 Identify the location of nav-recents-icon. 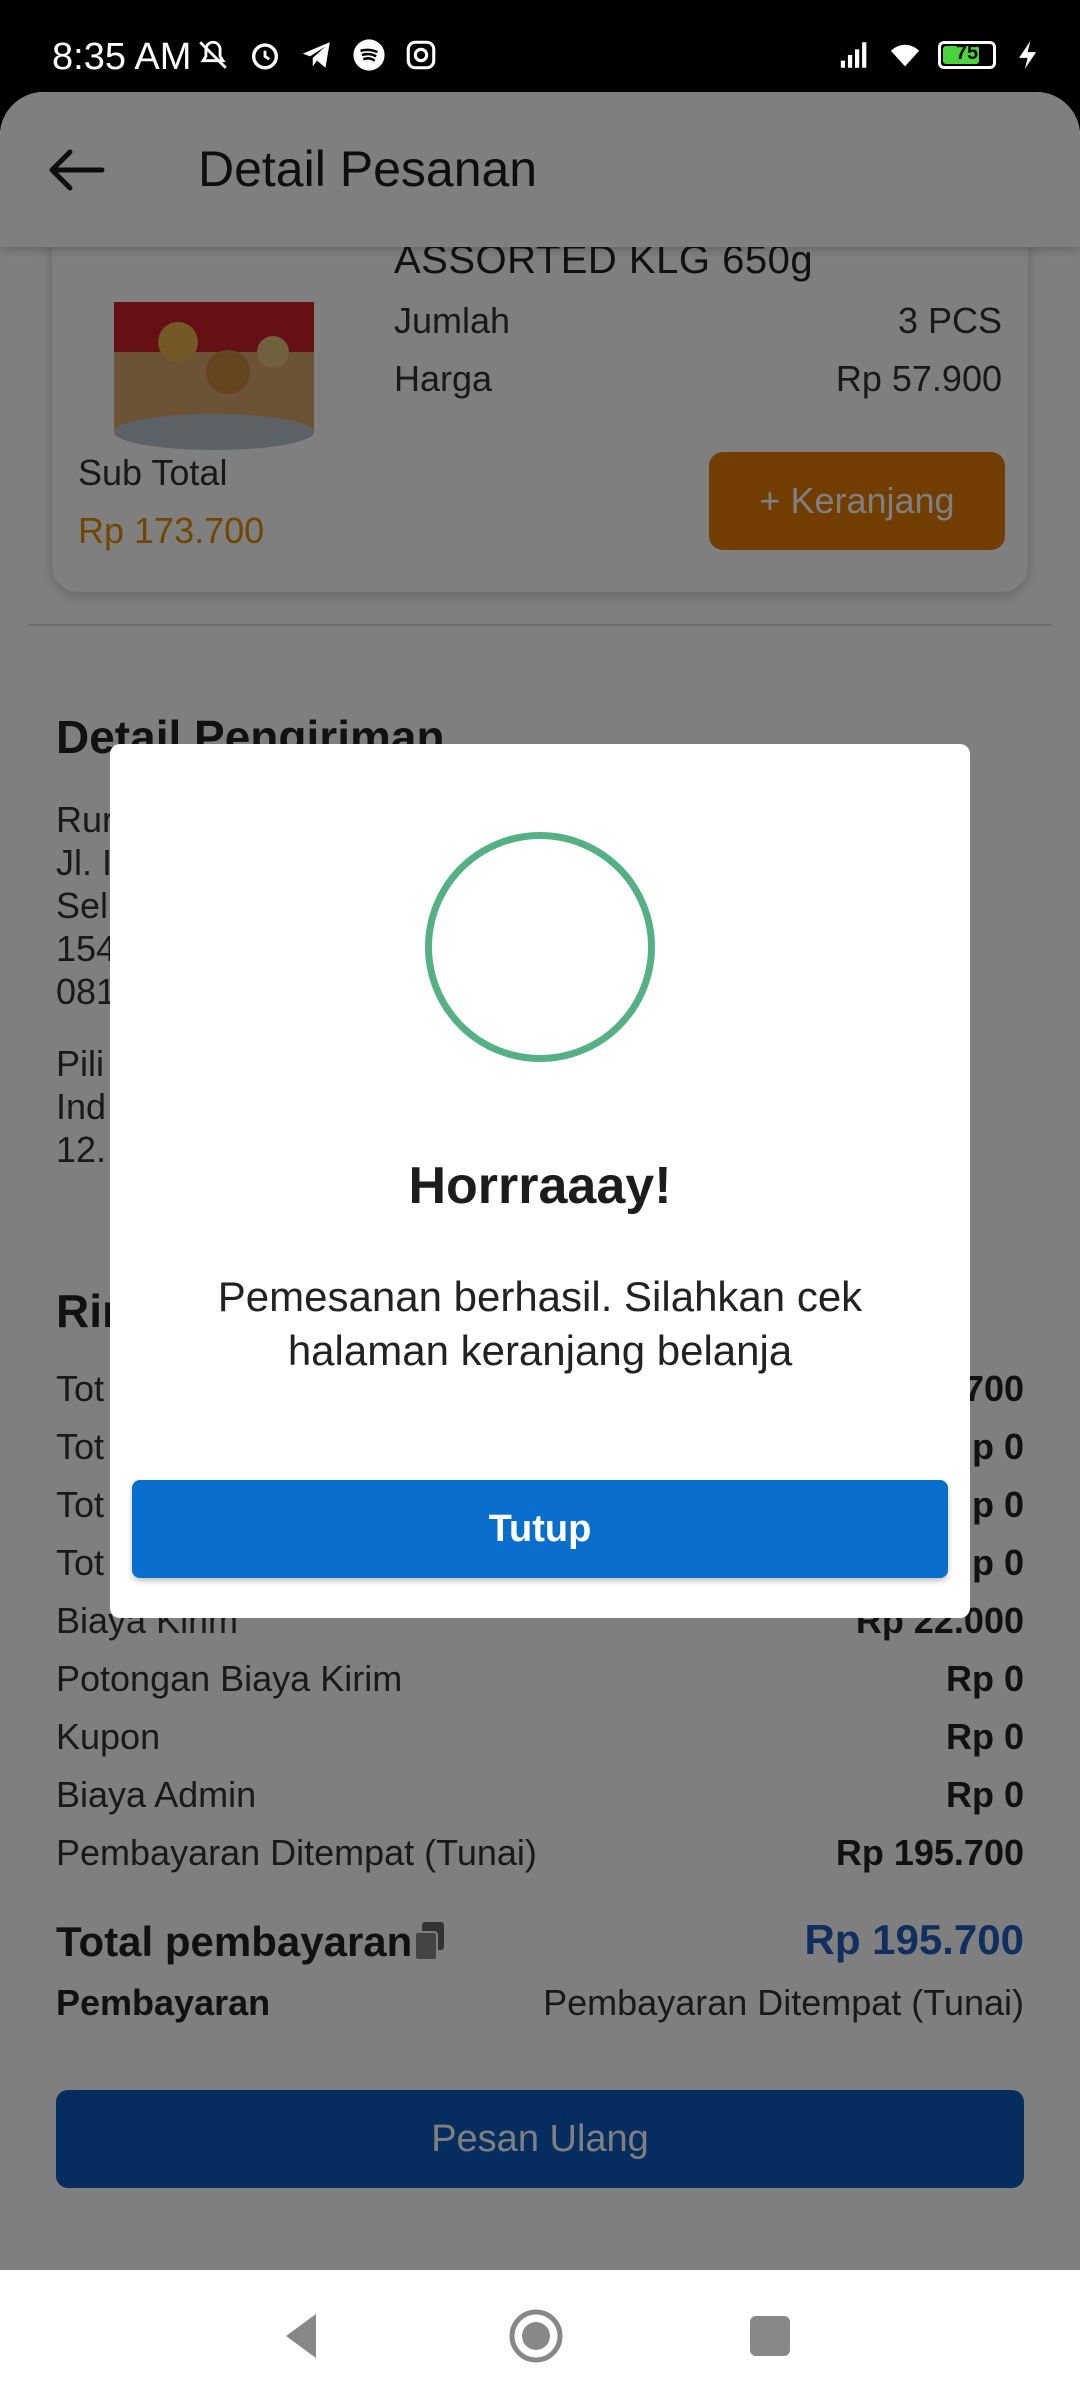
(770, 2336).